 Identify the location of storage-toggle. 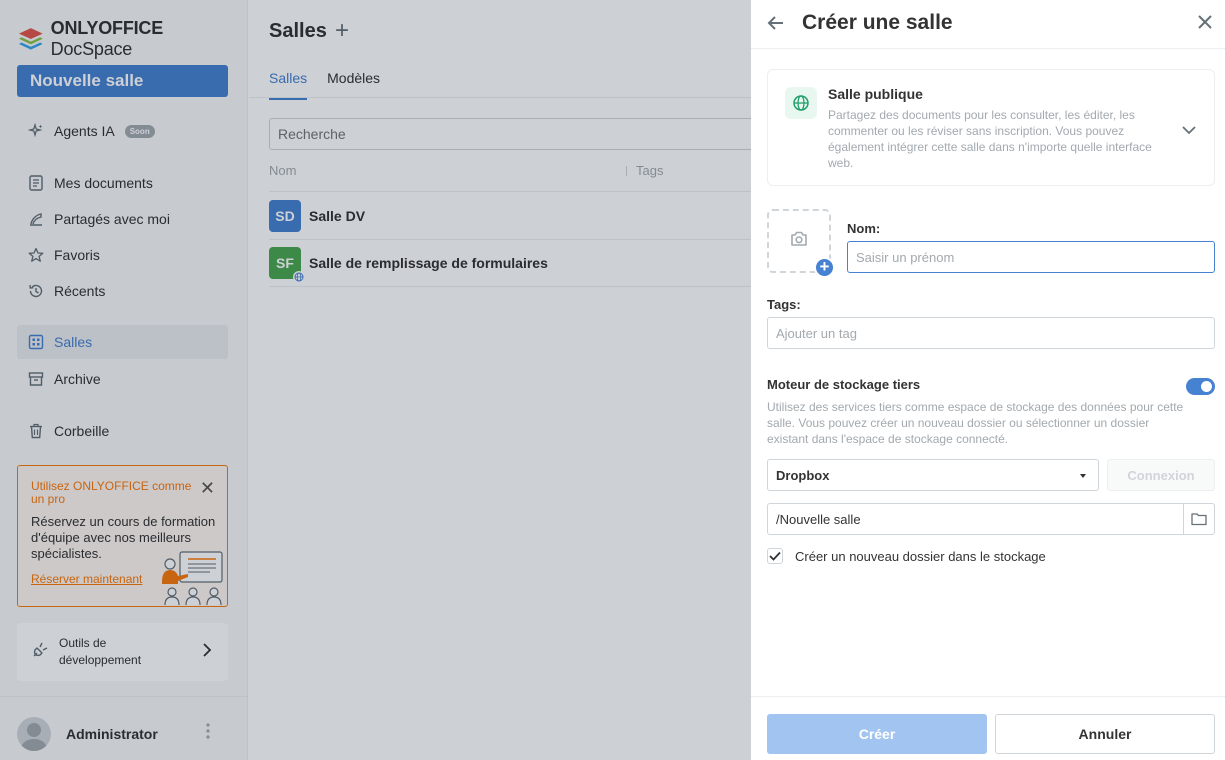
(1200, 386).